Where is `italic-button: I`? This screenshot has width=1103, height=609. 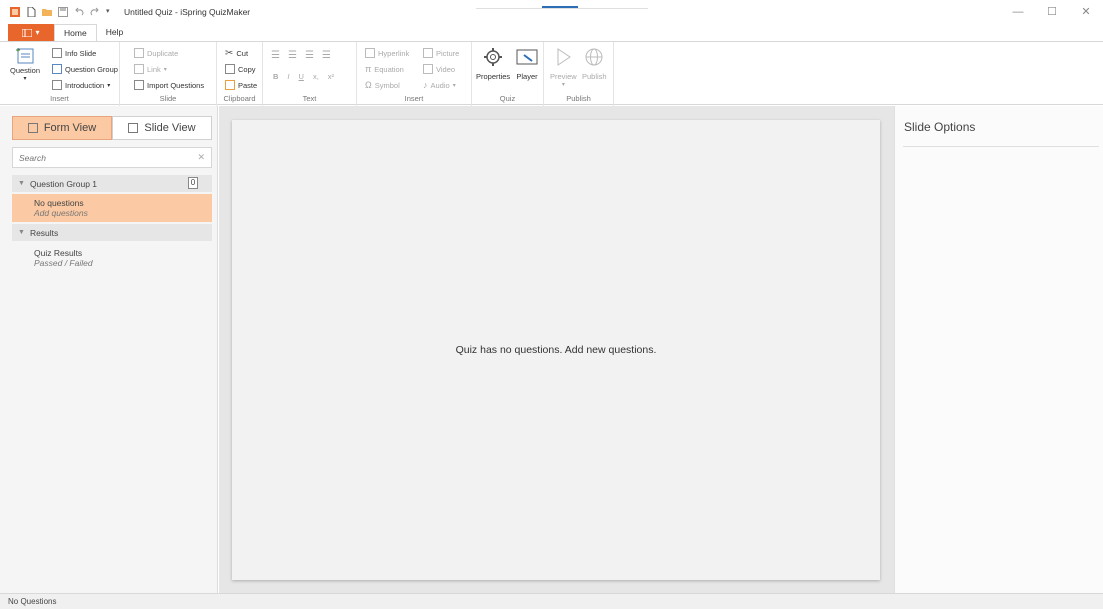
italic-button: I is located at coordinates (288, 76).